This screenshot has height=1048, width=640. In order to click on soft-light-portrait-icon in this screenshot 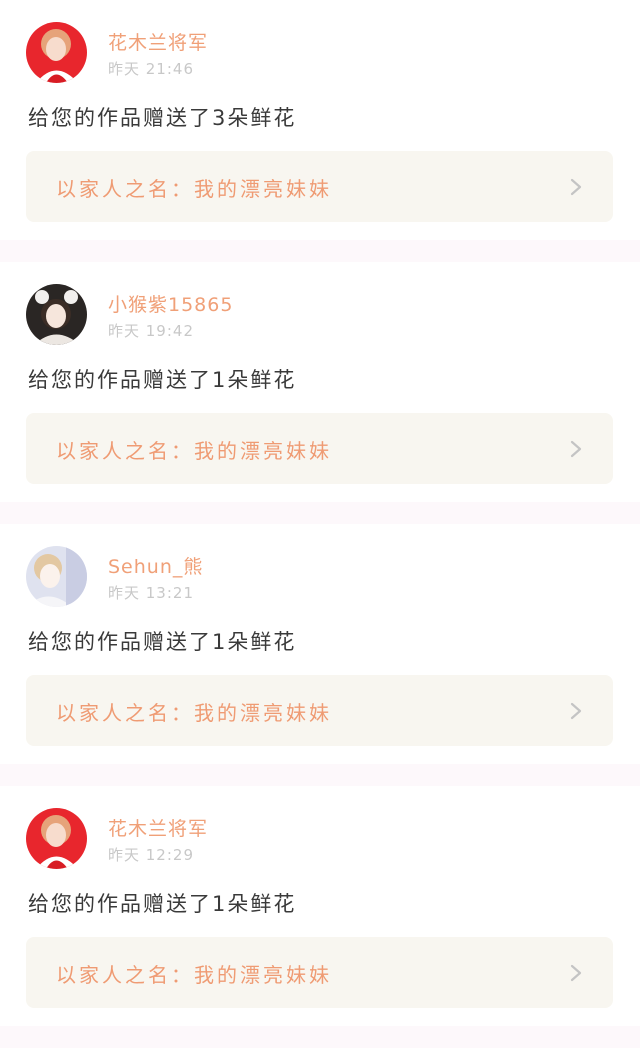, I will do `click(56, 576)`.